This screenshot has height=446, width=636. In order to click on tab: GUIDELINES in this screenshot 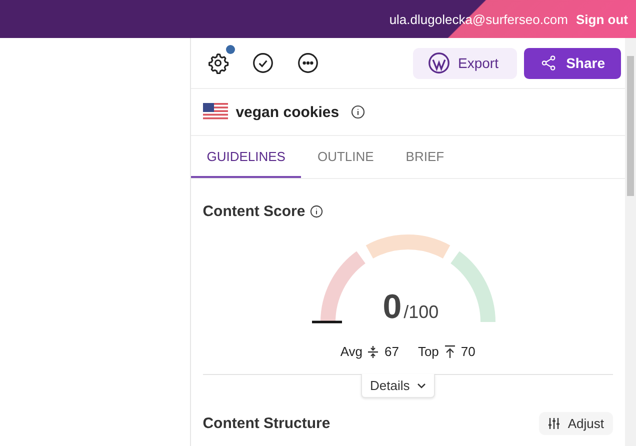, I will do `click(246, 157)`.